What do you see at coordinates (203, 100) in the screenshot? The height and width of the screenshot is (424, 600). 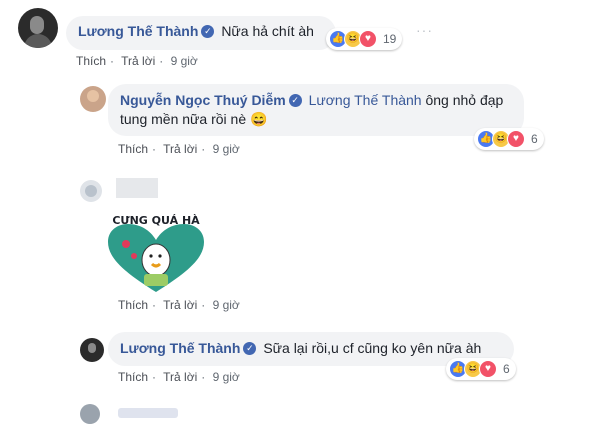 I see `comment-author: Nguyễn Ngọc Thuý Diễm` at bounding box center [203, 100].